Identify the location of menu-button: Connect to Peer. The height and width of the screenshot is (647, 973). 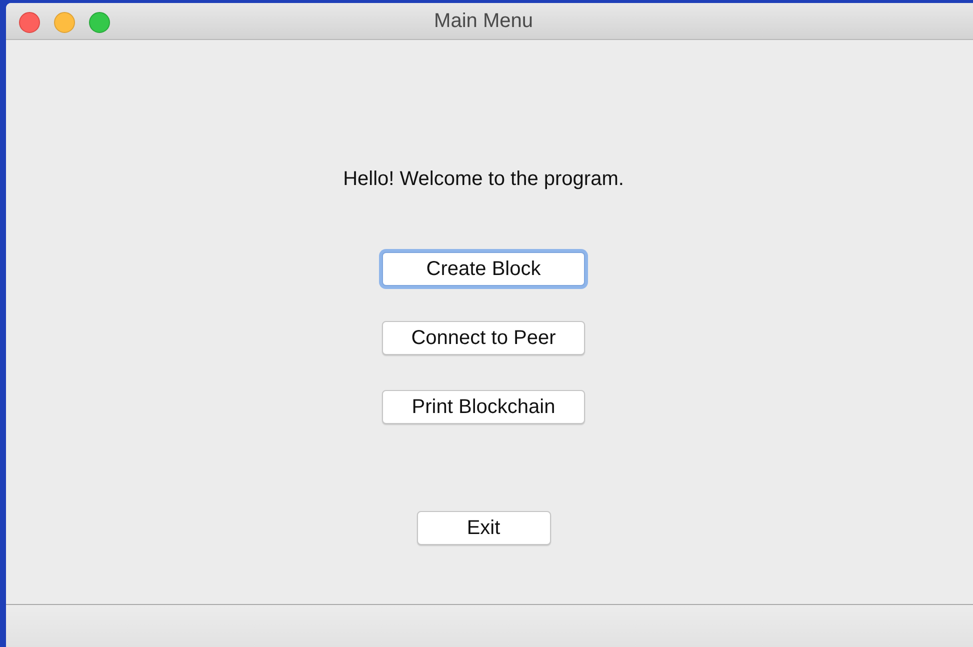
(483, 338).